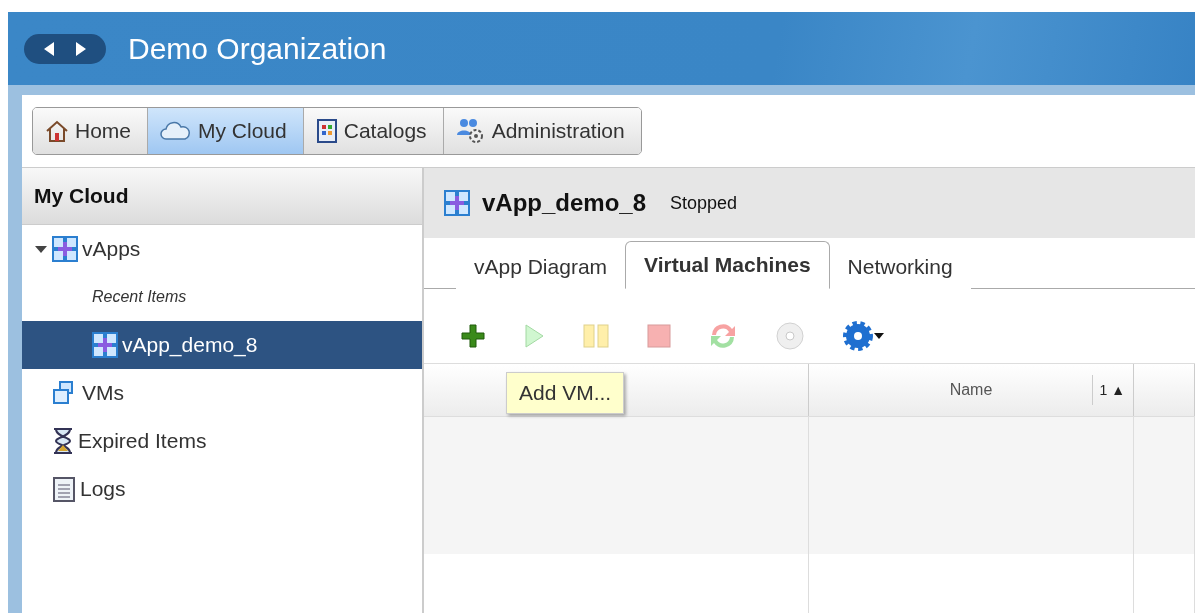 The height and width of the screenshot is (613, 1195). I want to click on back-forward-icon, so click(65, 48).